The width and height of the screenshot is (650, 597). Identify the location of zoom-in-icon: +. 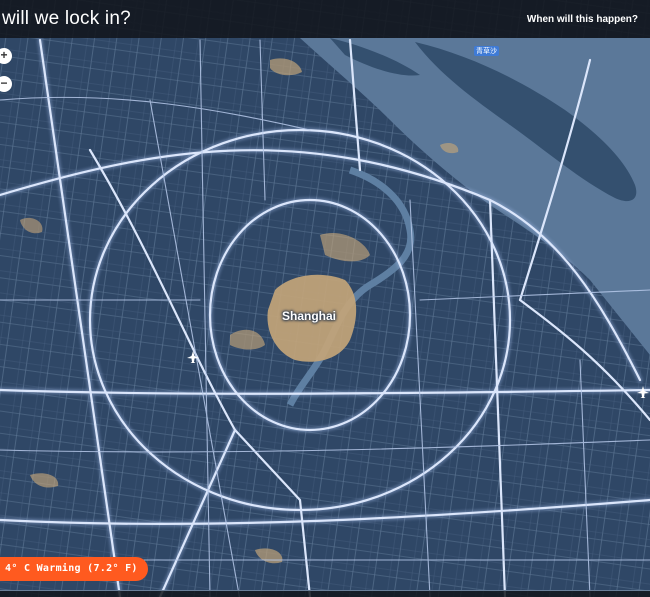
(4, 55).